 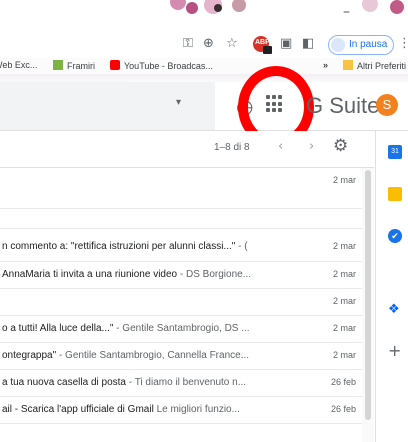 What do you see at coordinates (368, 44) in the screenshot?
I see `profile-status-label: In pausa` at bounding box center [368, 44].